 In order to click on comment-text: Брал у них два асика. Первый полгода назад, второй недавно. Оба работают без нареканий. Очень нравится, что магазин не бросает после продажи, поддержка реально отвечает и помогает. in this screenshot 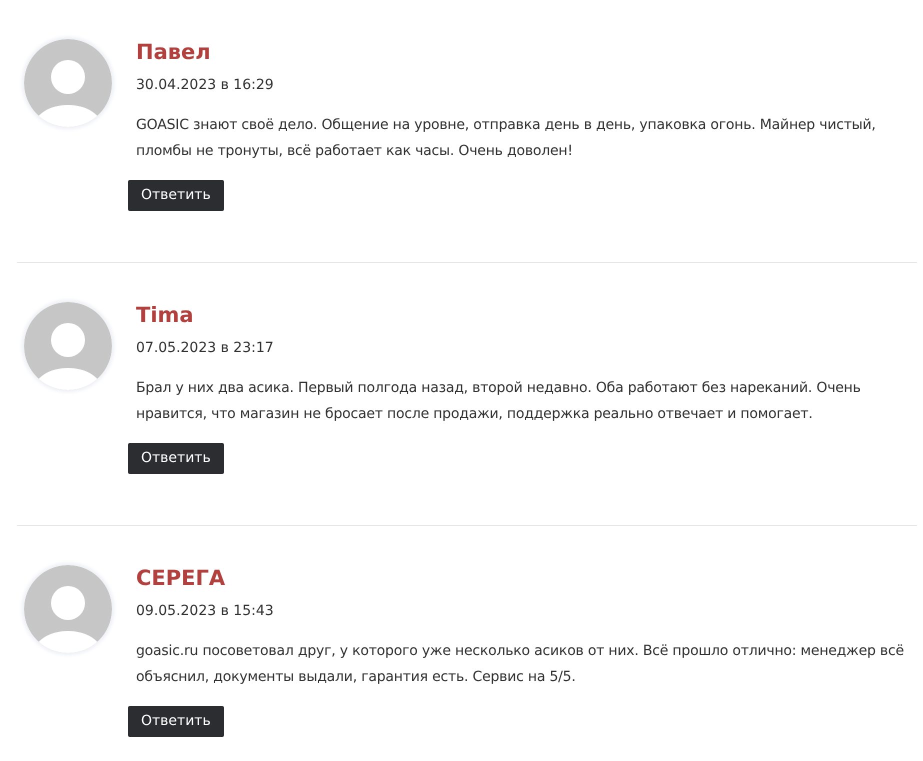, I will do `click(499, 401)`.